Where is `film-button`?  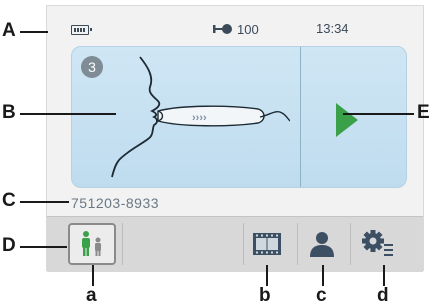 film-button is located at coordinates (267, 244).